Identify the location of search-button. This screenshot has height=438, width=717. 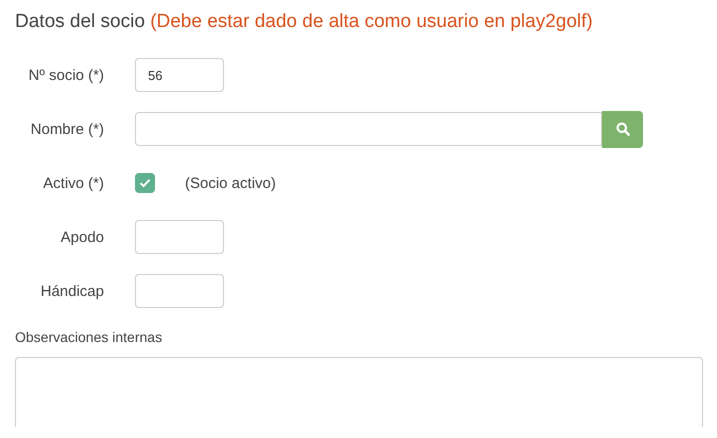
(622, 129).